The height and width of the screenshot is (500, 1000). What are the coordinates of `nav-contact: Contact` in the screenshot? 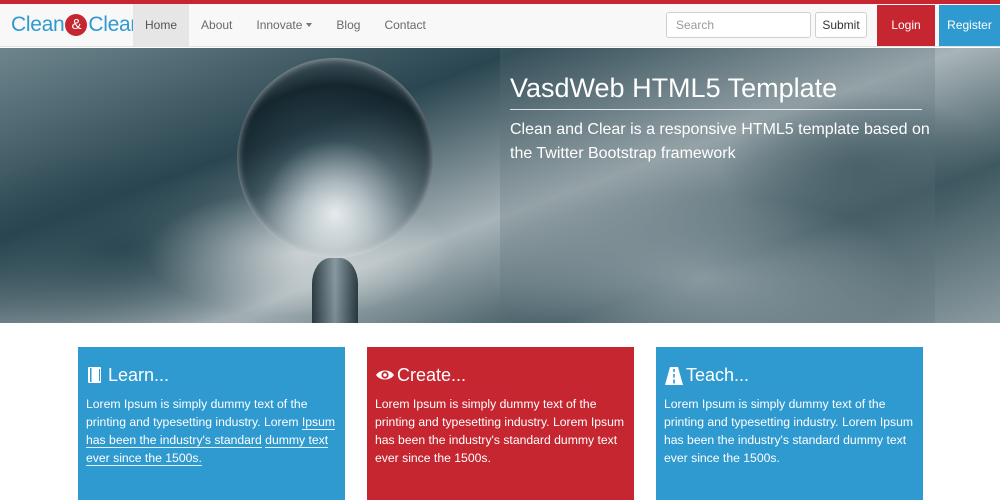 It's located at (404, 25).